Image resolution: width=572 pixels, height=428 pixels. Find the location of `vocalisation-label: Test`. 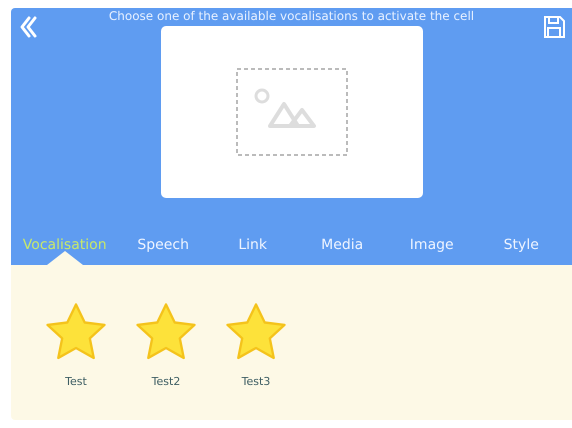

vocalisation-label: Test is located at coordinates (76, 381).